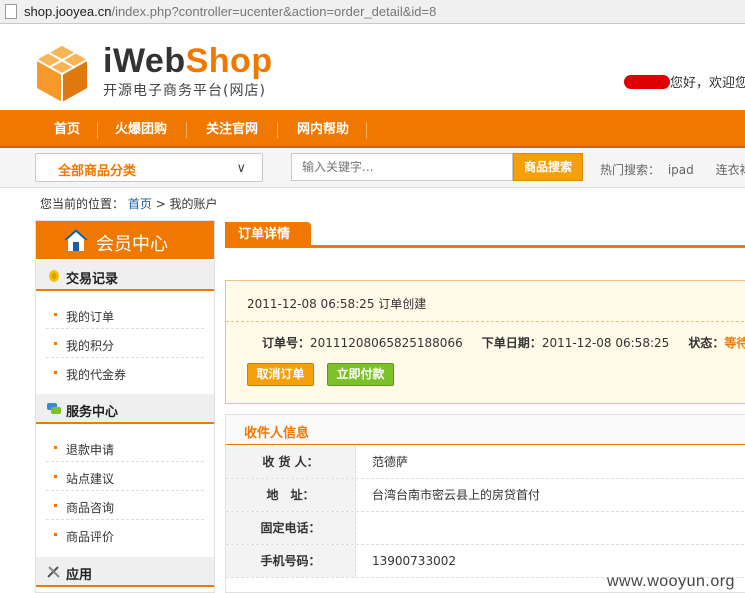 This screenshot has height=593, width=745. I want to click on sidebar-item-product-review: 商品评价, so click(125, 534).